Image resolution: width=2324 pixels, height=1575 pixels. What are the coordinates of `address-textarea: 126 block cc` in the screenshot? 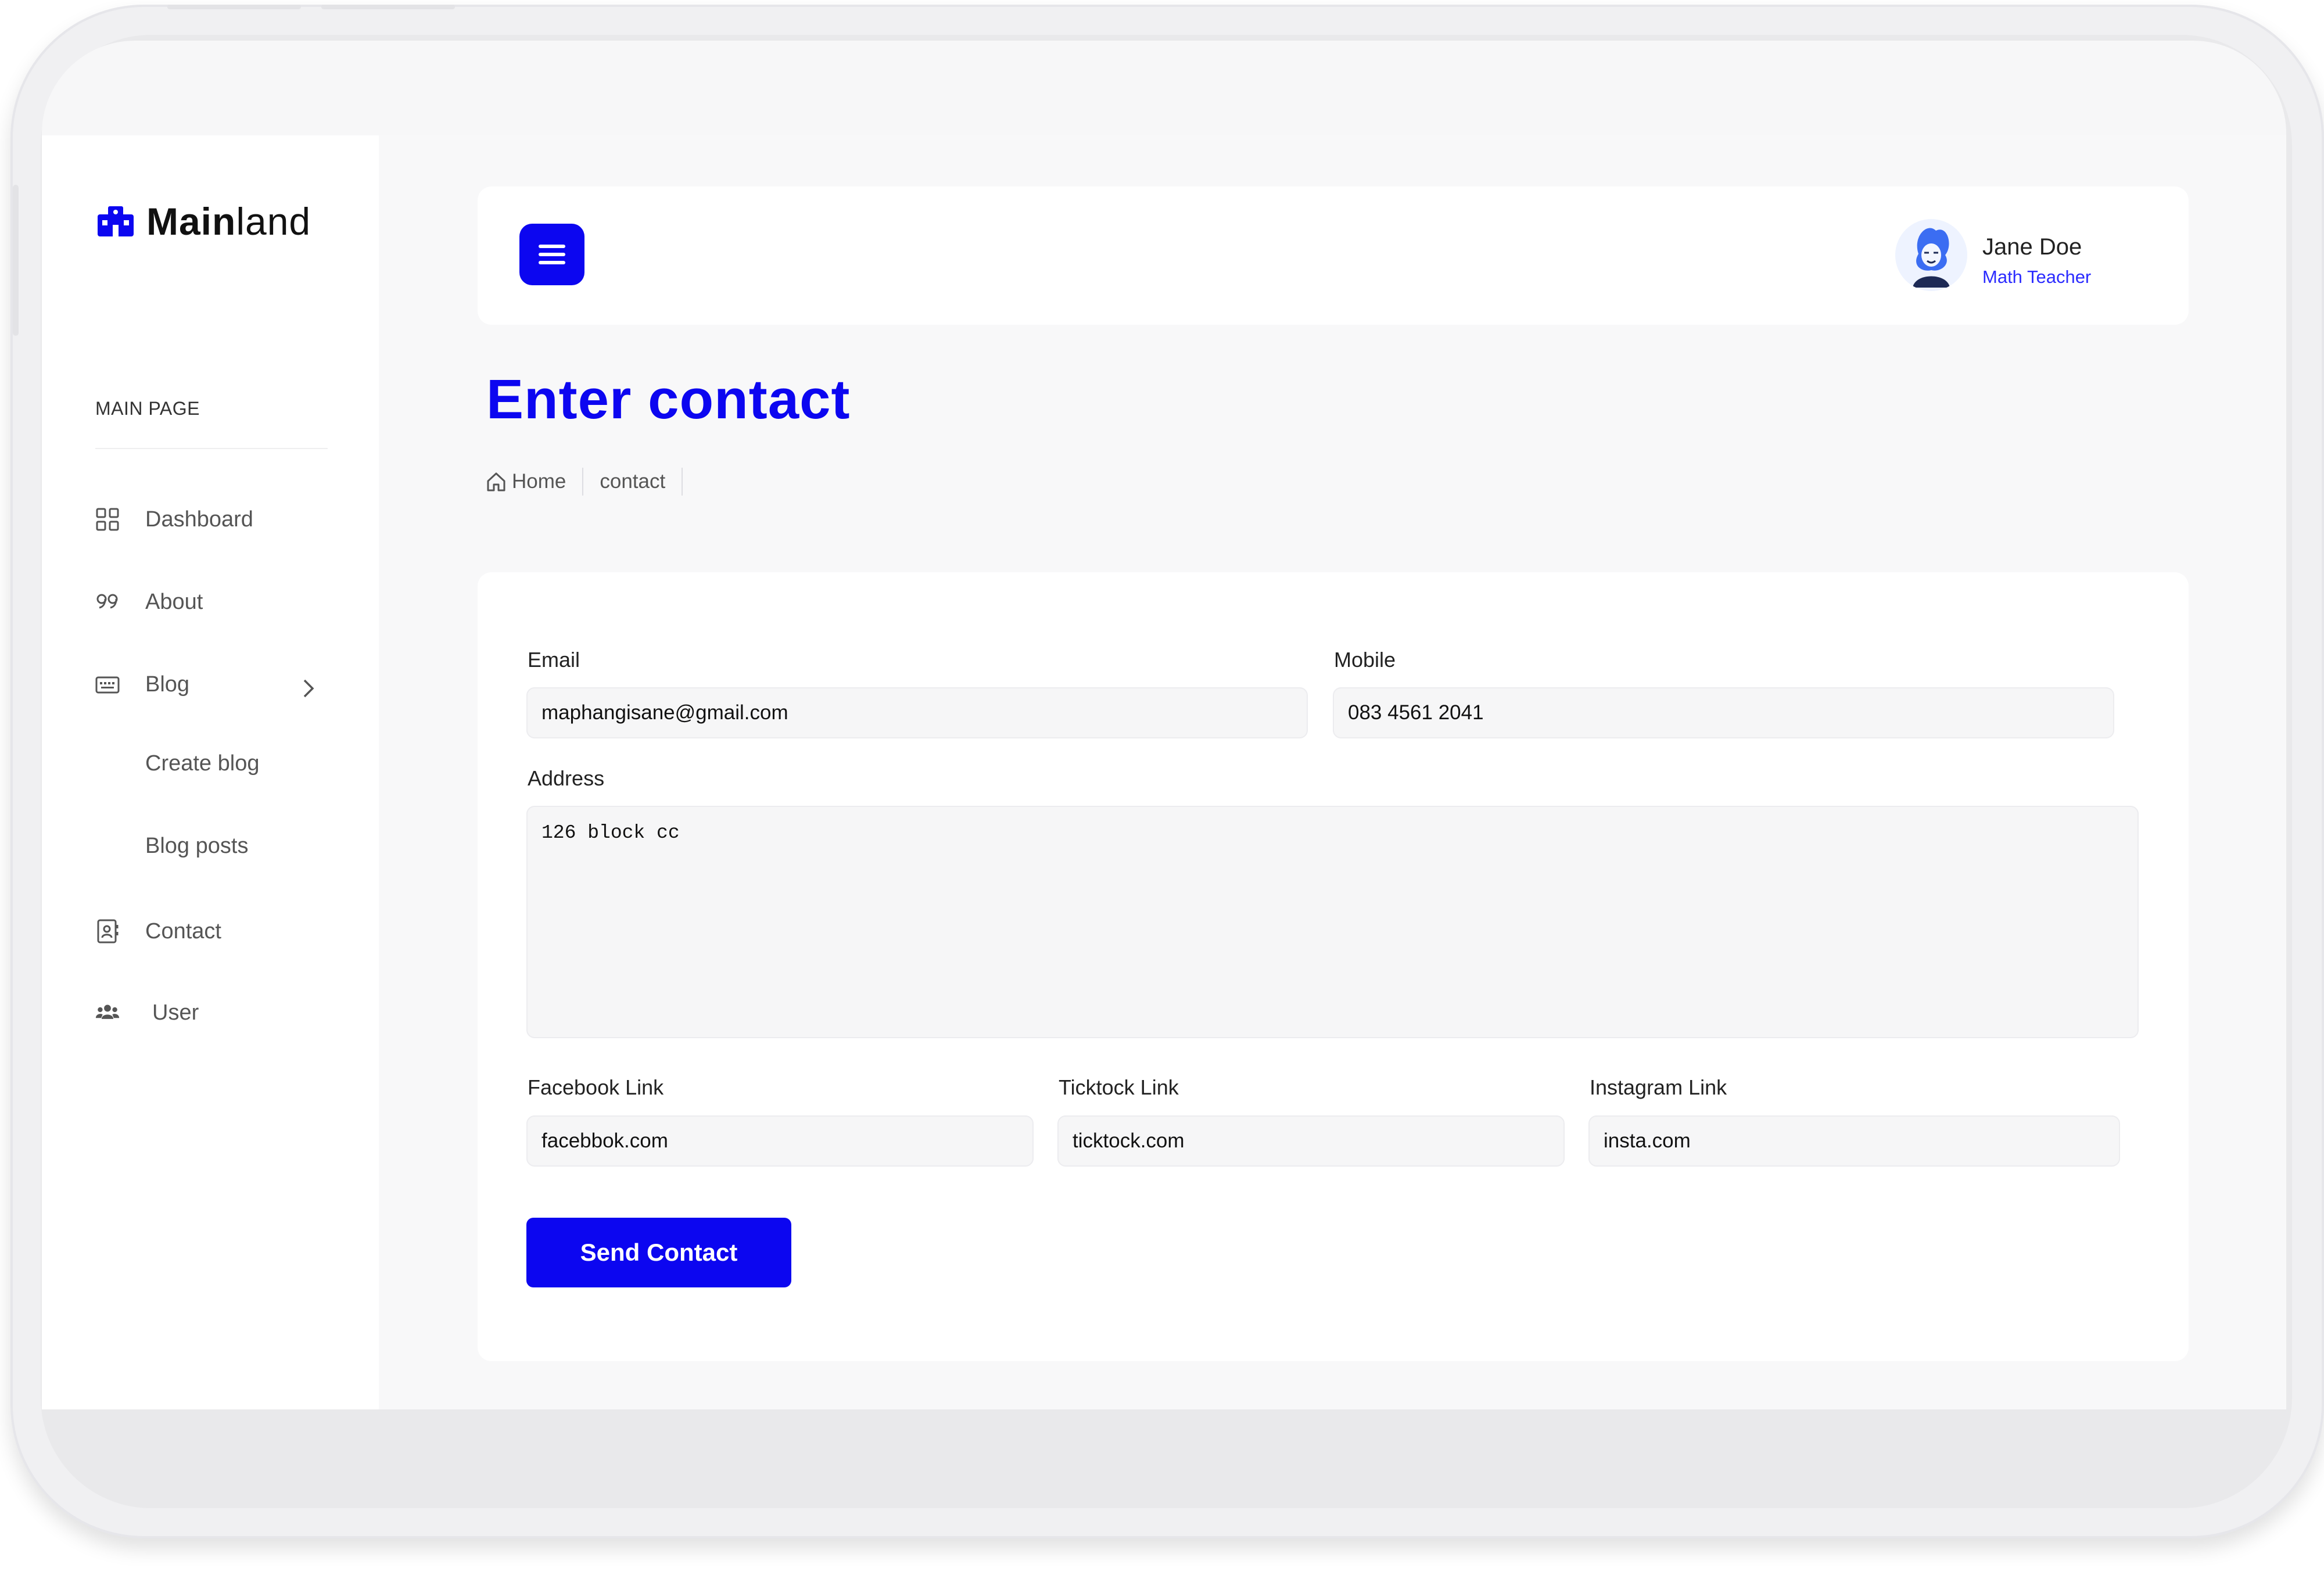 It's located at (1332, 922).